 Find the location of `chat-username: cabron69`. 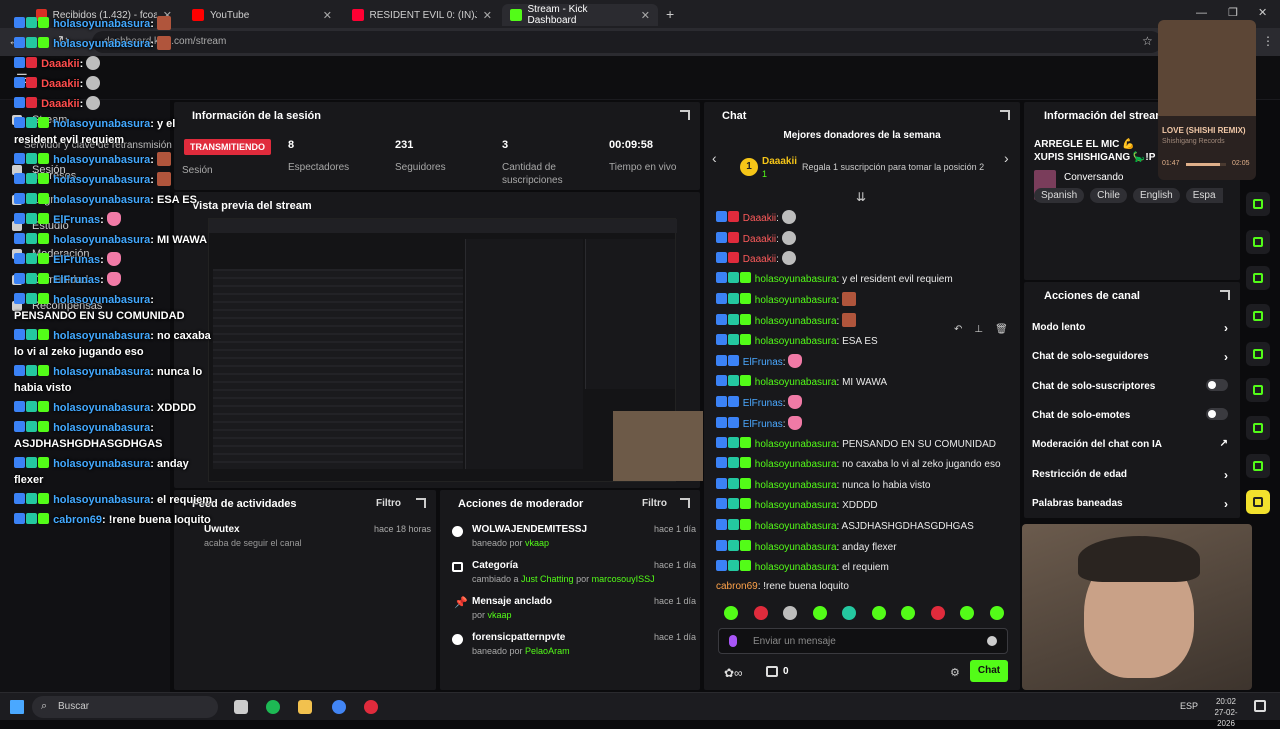

chat-username: cabron69 is located at coordinates (737, 586).